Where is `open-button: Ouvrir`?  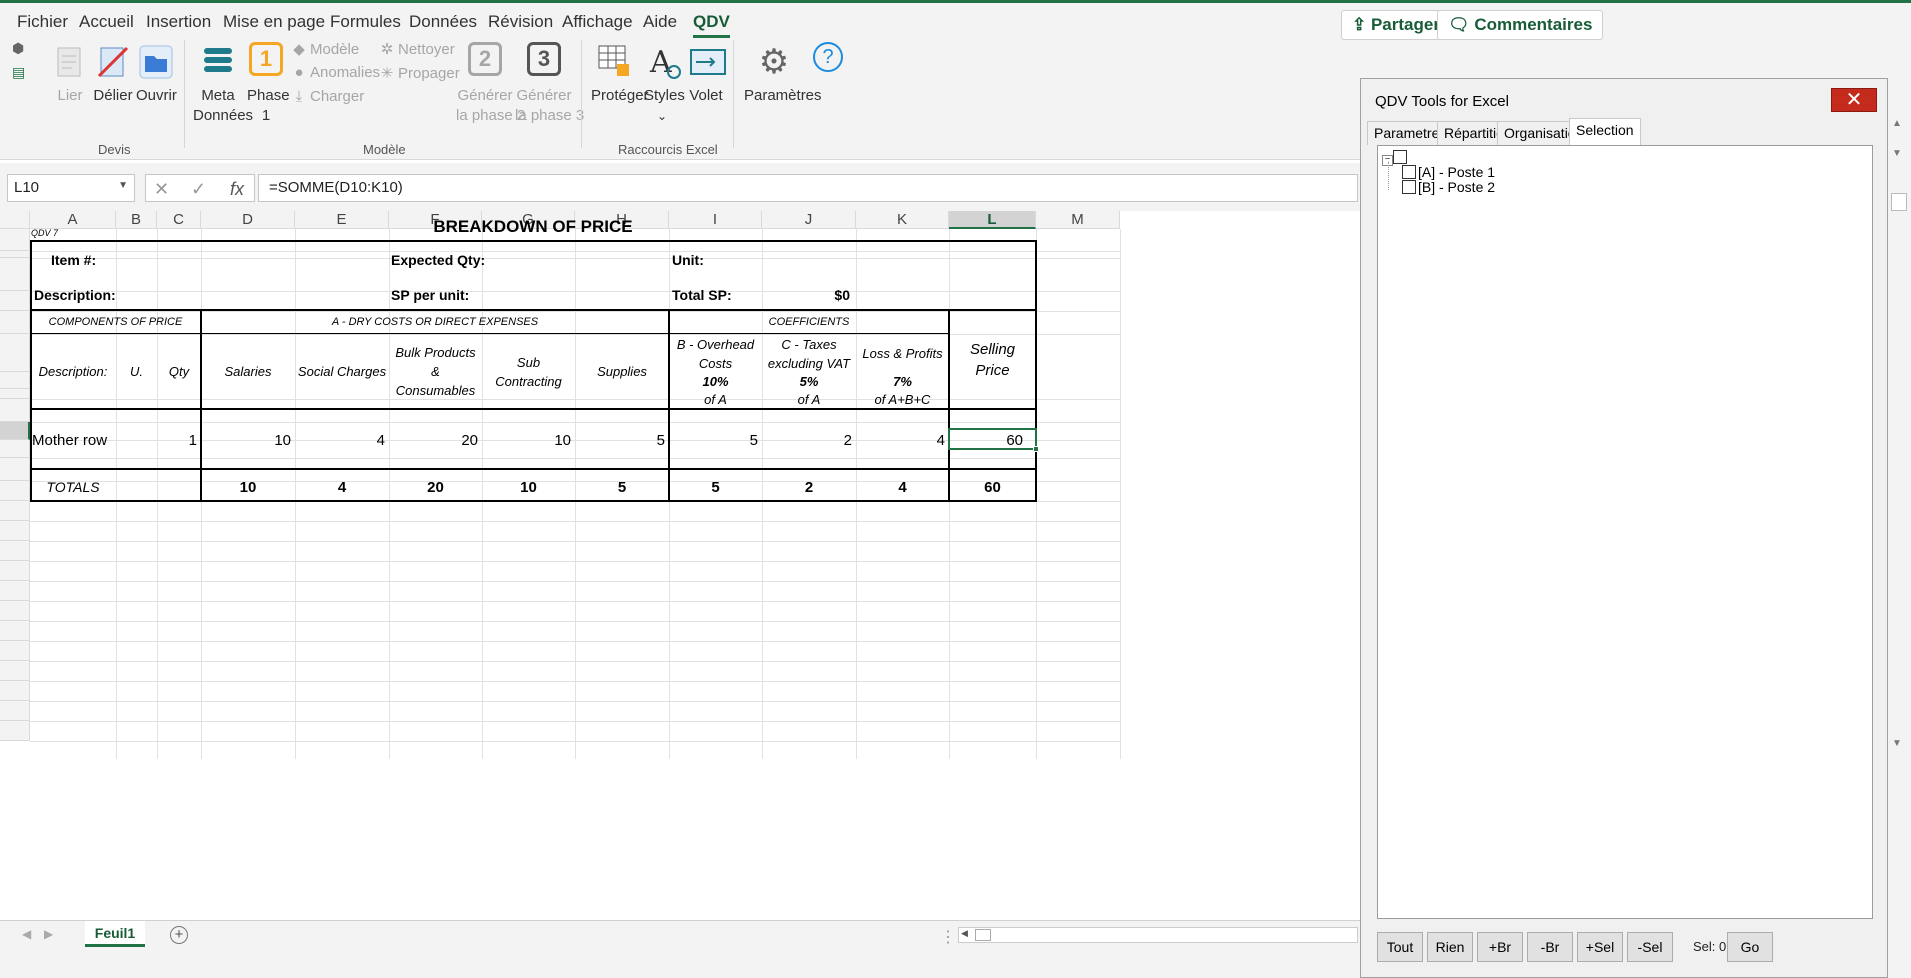 open-button: Ouvrir is located at coordinates (156, 74).